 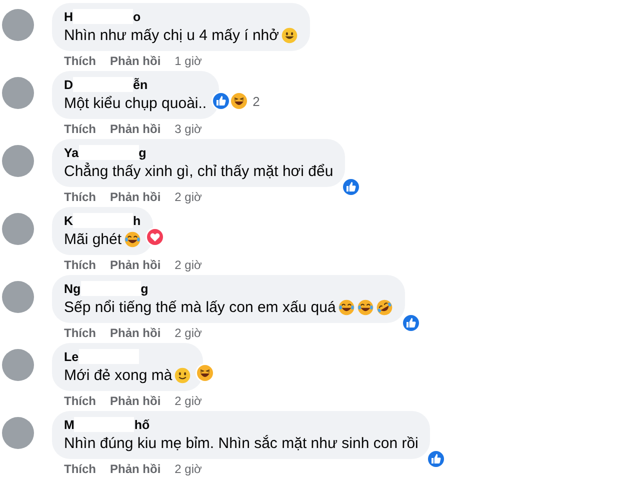 I want to click on reaction-count: 2, so click(x=256, y=101).